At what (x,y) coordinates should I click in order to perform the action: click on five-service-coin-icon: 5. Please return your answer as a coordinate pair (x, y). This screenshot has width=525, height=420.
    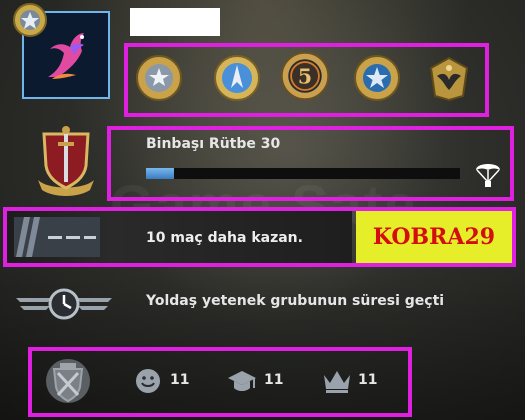
    Looking at the image, I should click on (305, 76).